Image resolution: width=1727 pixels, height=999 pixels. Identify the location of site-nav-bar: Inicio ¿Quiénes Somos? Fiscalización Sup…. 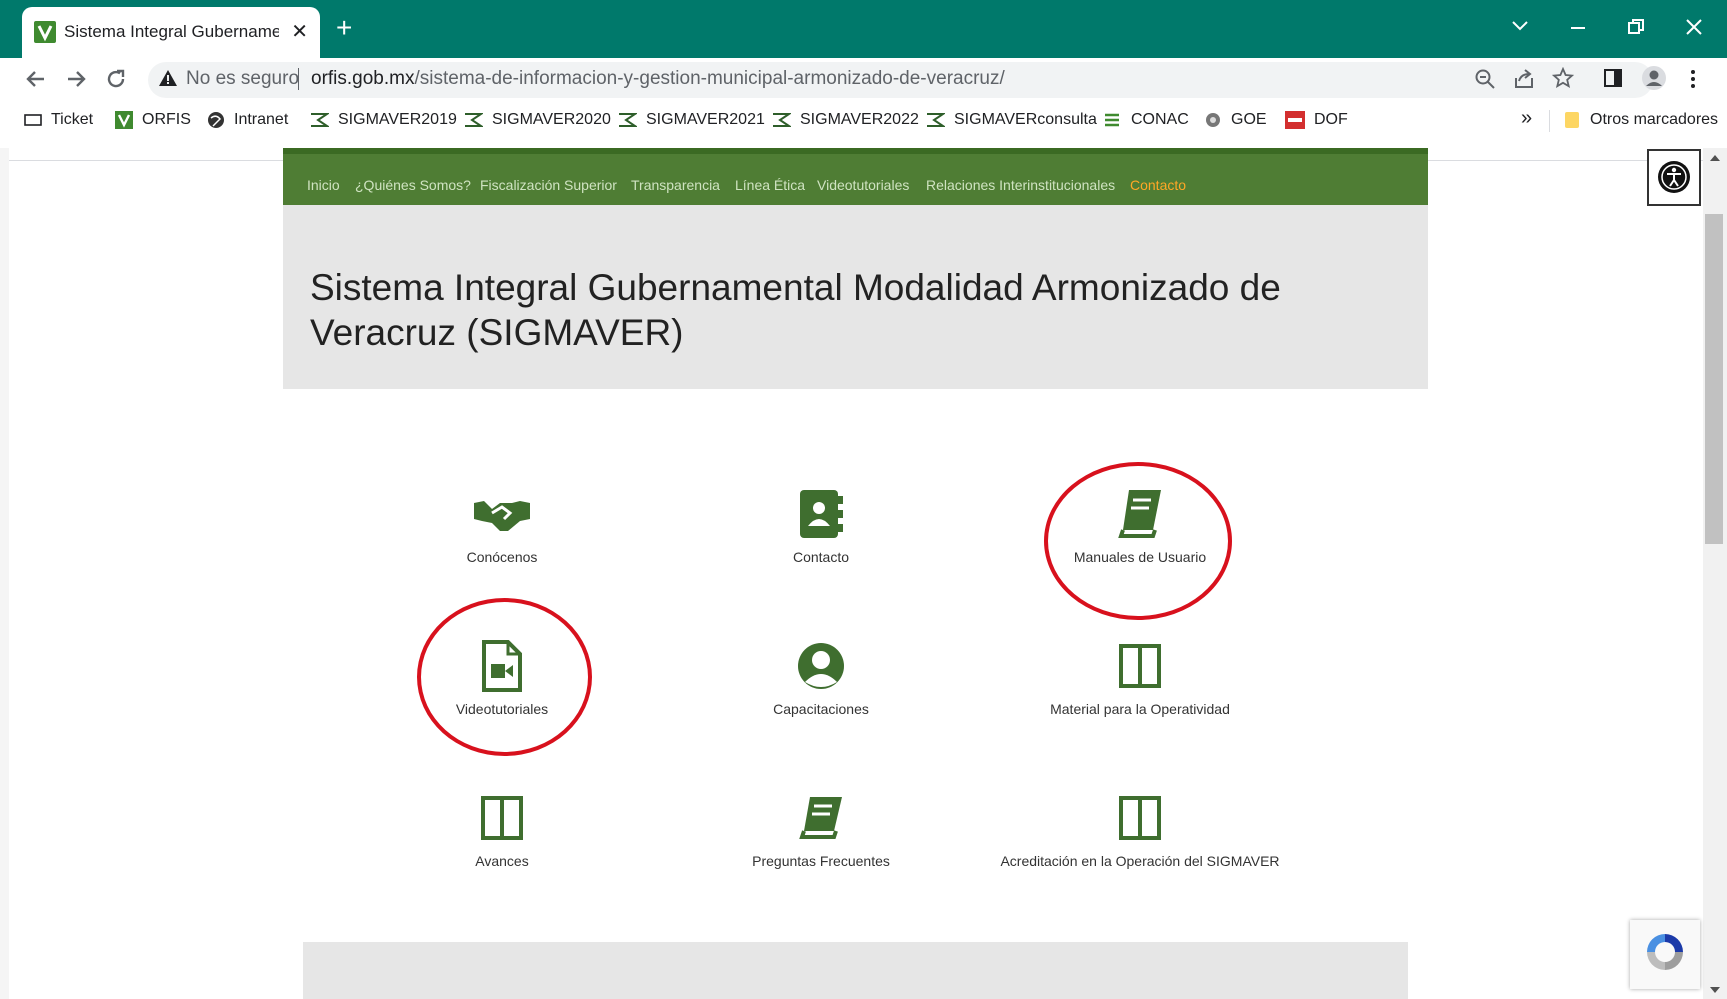
(855, 176).